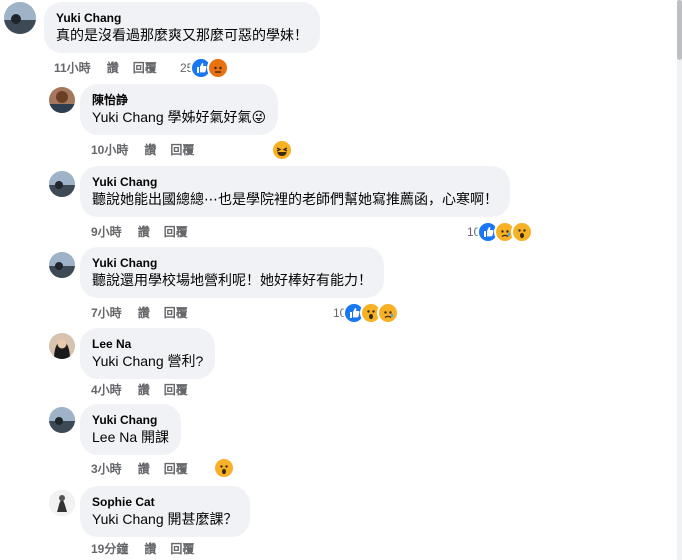  I want to click on sad-reaction-icon, so click(388, 313).